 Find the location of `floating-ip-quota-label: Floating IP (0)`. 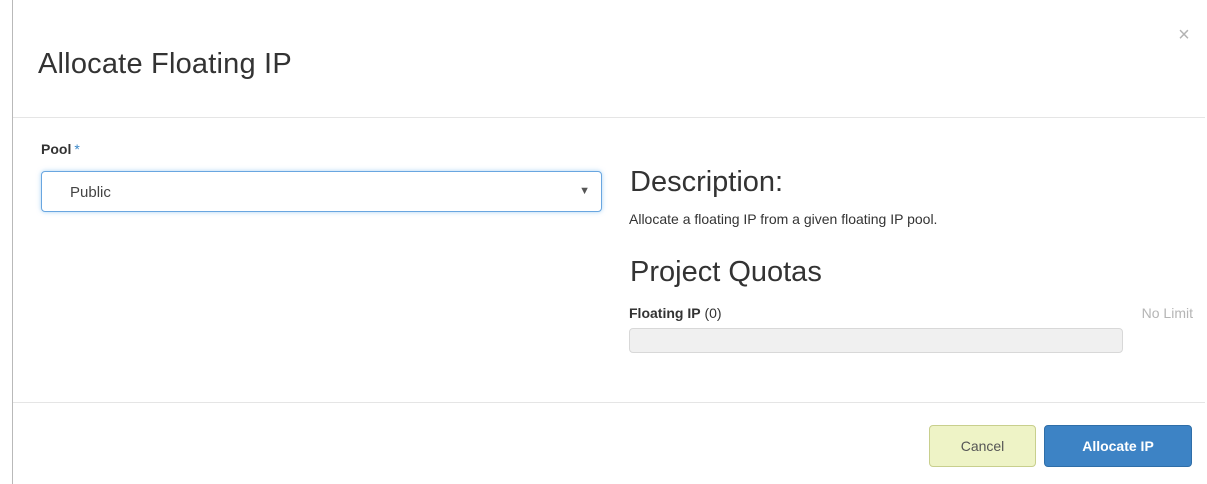

floating-ip-quota-label: Floating IP (0) is located at coordinates (675, 313).